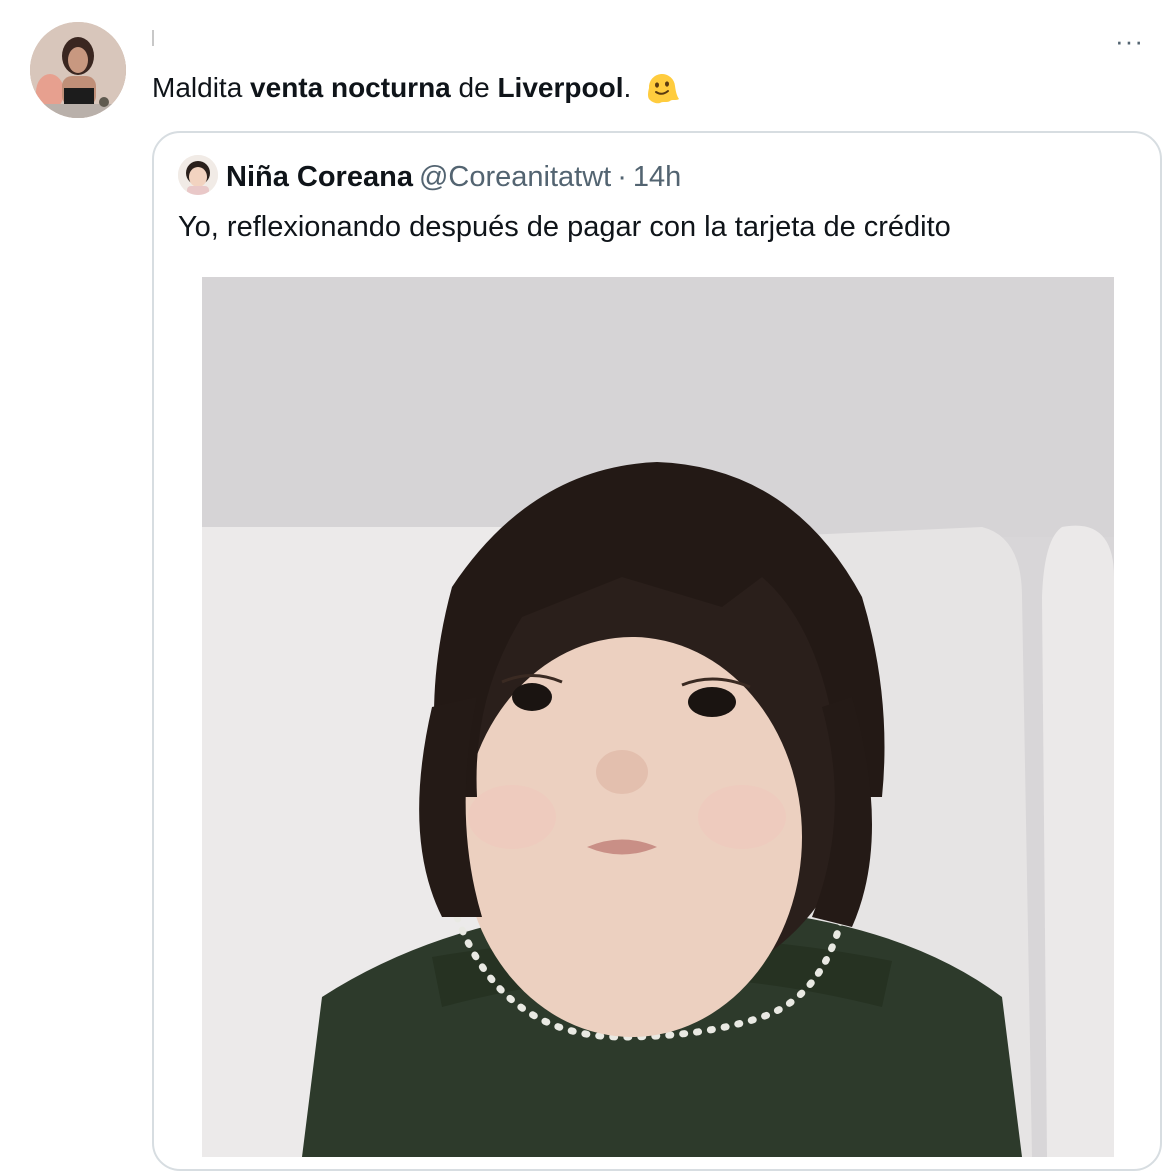  What do you see at coordinates (350, 87) in the screenshot?
I see `tweet-text-part-bold: venta nocturna` at bounding box center [350, 87].